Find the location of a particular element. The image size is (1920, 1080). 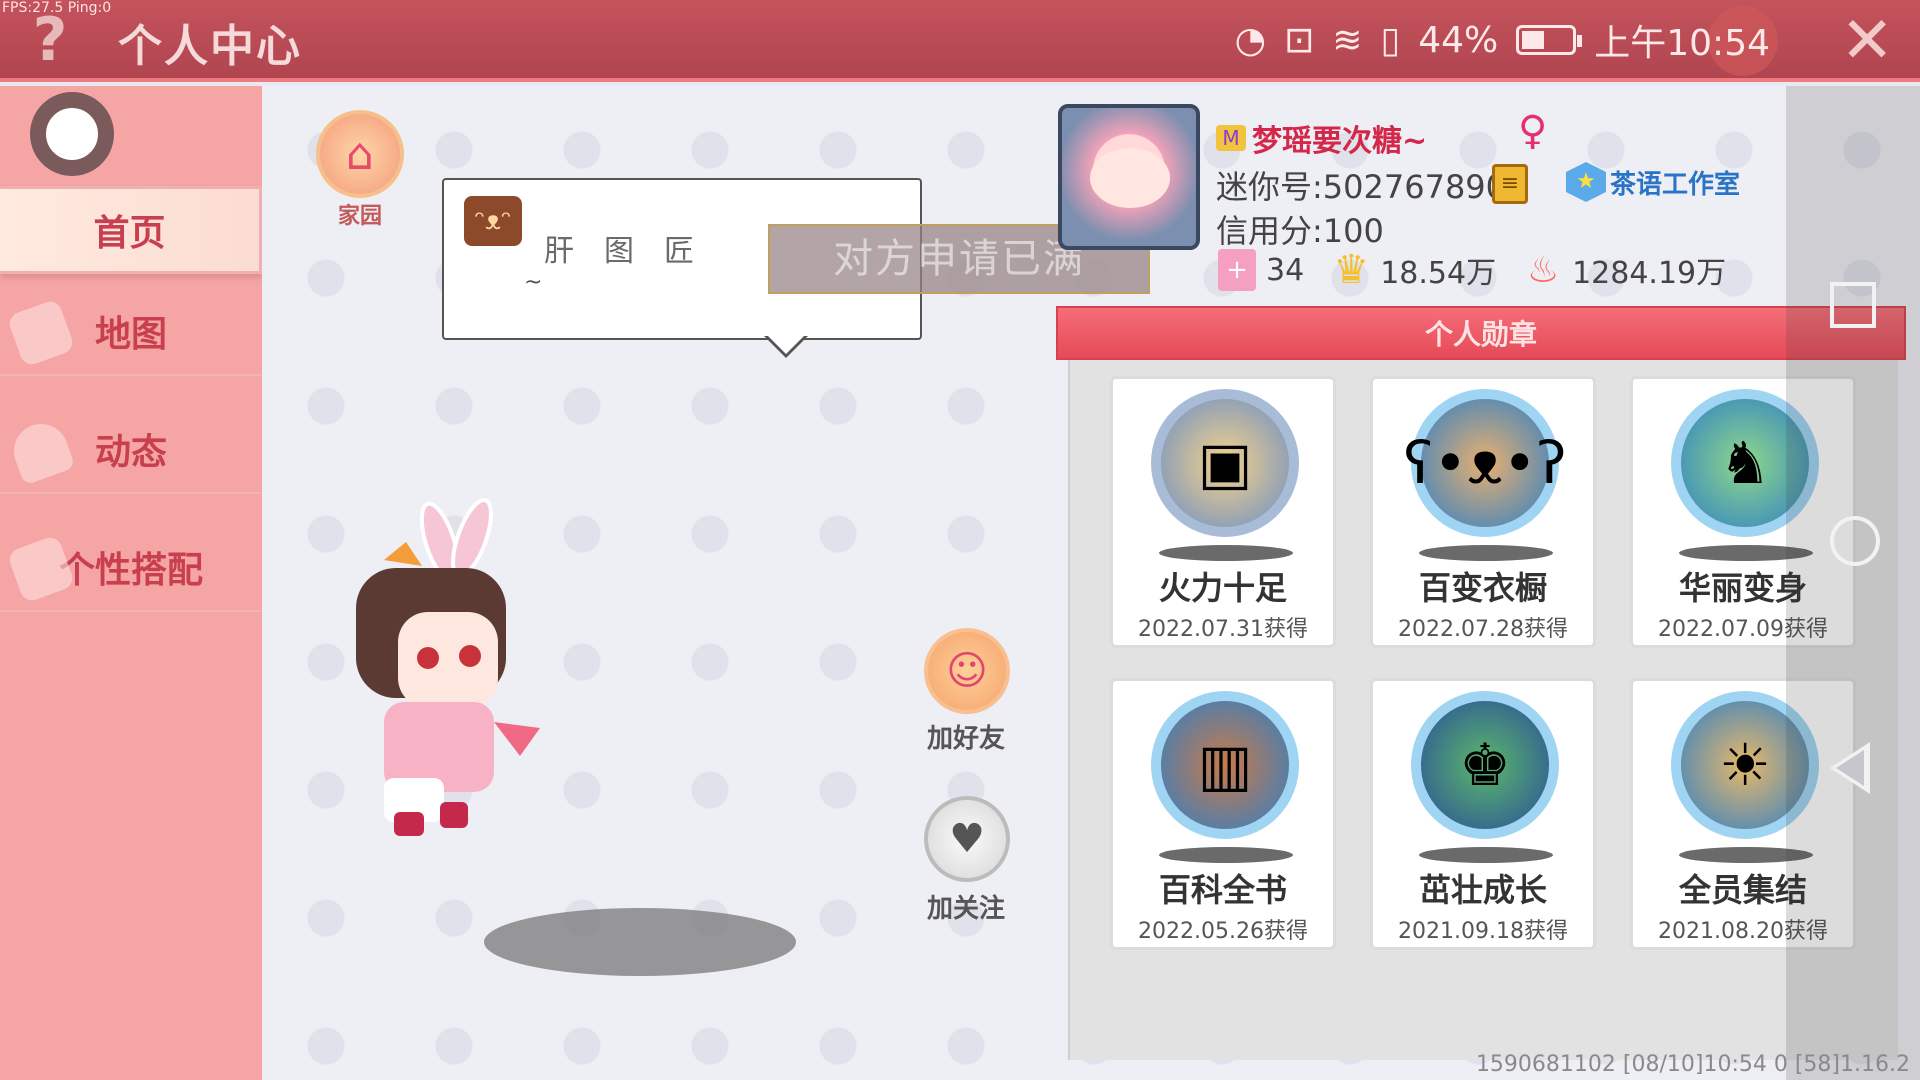

bear-wardrobe-icon: ʕ•ᴥ•ʔ is located at coordinates (1485, 463).